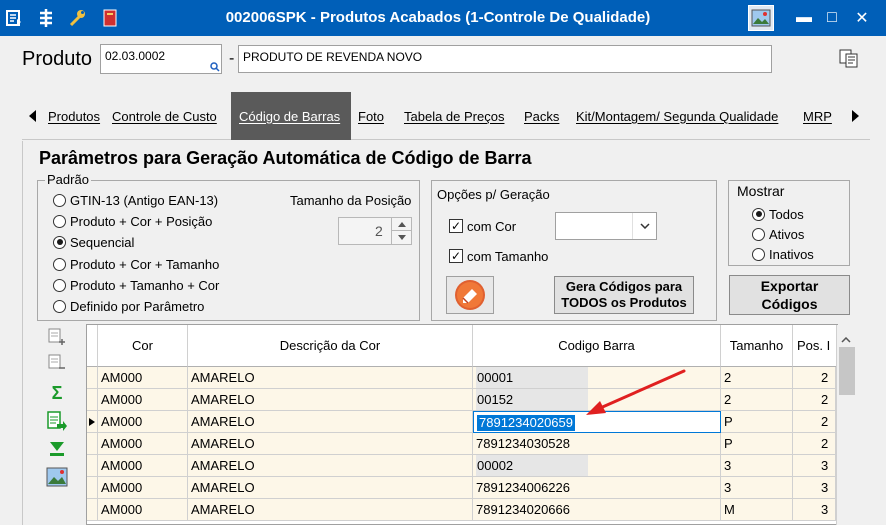 This screenshot has width=886, height=525. Describe the element at coordinates (815, 346) in the screenshot. I see `col-header-pos: Pos. I` at that location.